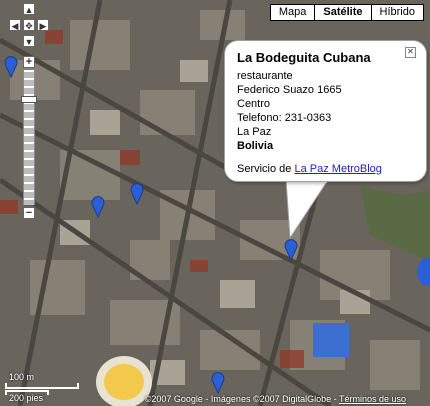  What do you see at coordinates (410, 52) in the screenshot?
I see `close-icon: ✕` at bounding box center [410, 52].